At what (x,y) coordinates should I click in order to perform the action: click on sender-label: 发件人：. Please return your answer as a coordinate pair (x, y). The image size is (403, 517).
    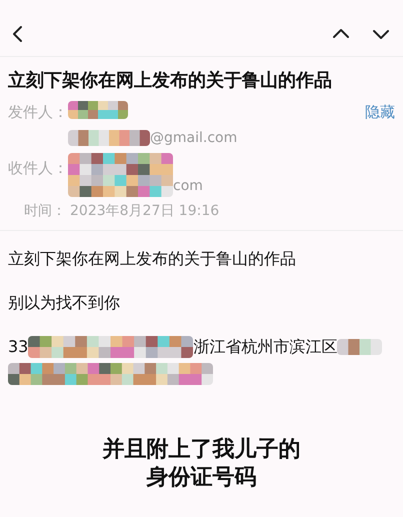
    Looking at the image, I should click on (38, 112).